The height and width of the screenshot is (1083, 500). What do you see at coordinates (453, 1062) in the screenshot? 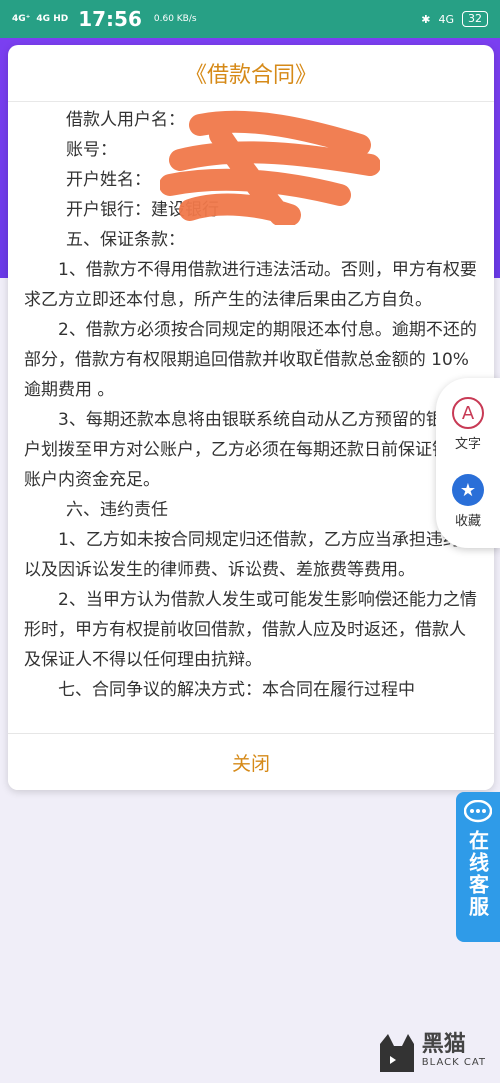
I see `watermark-en: BLACK CAT` at bounding box center [453, 1062].